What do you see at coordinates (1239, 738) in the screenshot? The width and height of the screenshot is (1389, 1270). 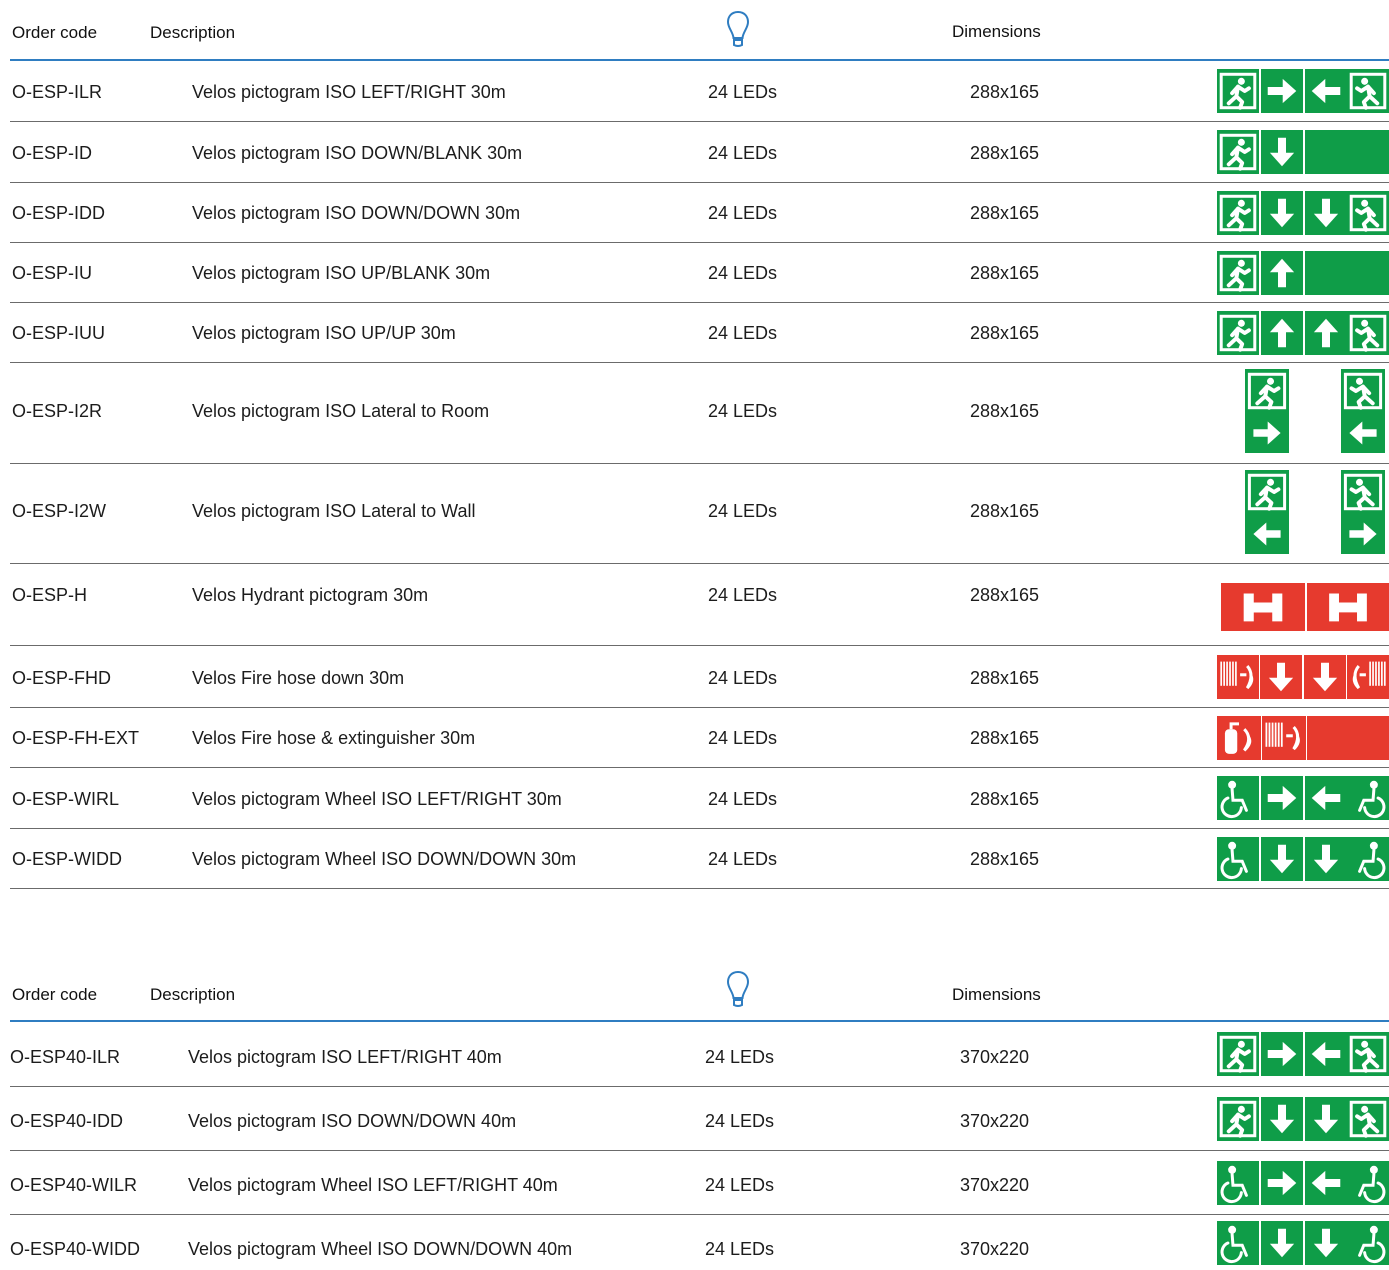 I see `fire-extinguisher-icon` at bounding box center [1239, 738].